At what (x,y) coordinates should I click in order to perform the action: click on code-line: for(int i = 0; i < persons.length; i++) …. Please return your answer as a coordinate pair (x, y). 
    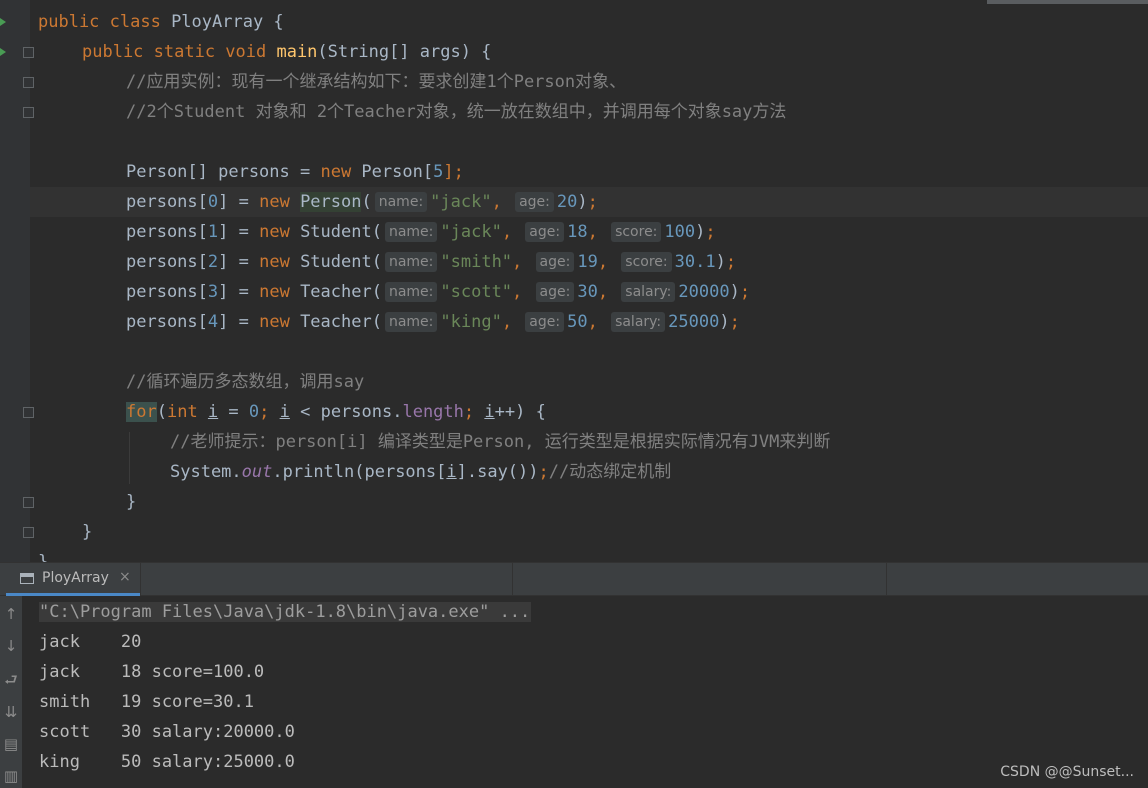
    Looking at the image, I should click on (336, 412).